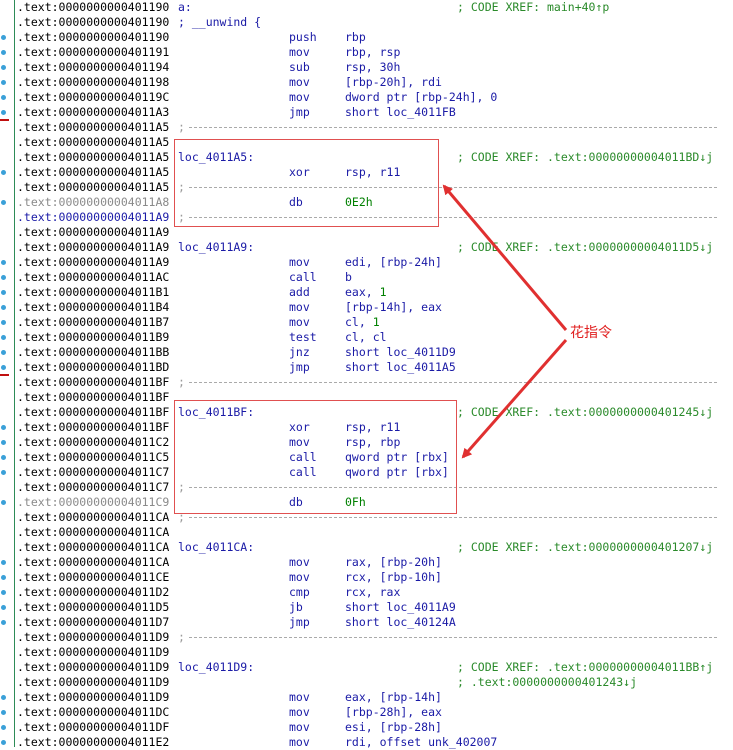 The width and height of the screenshot is (733, 750). I want to click on annotation-arrows, so click(505, 321).